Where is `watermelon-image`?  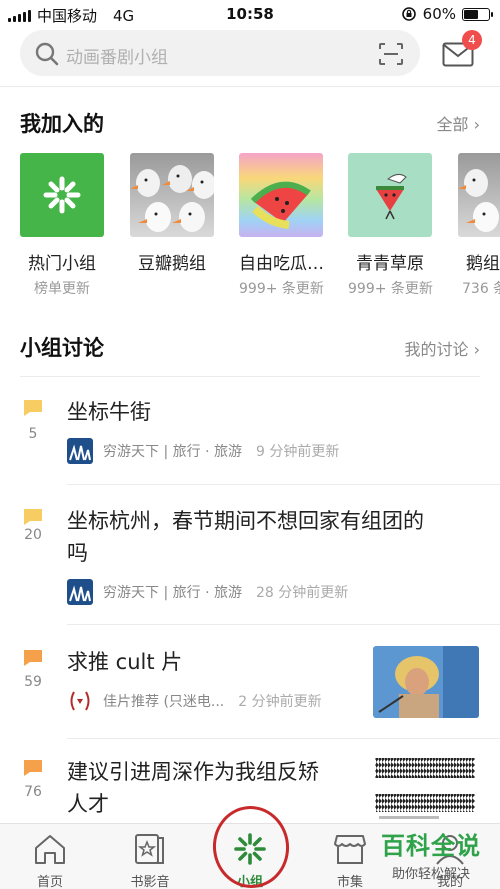 watermelon-image is located at coordinates (280, 205).